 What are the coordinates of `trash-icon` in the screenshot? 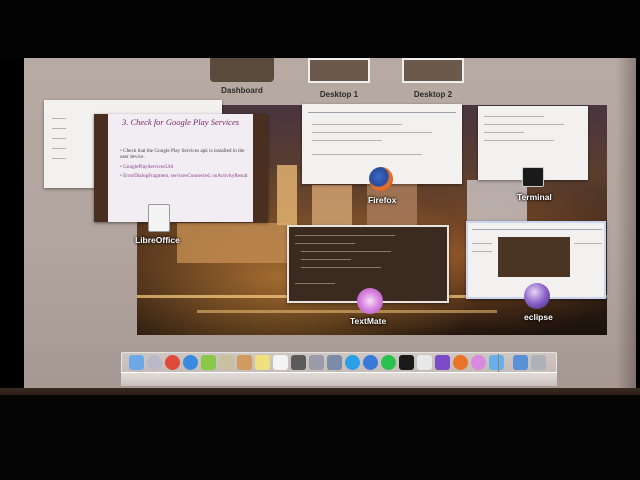 It's located at (538, 362).